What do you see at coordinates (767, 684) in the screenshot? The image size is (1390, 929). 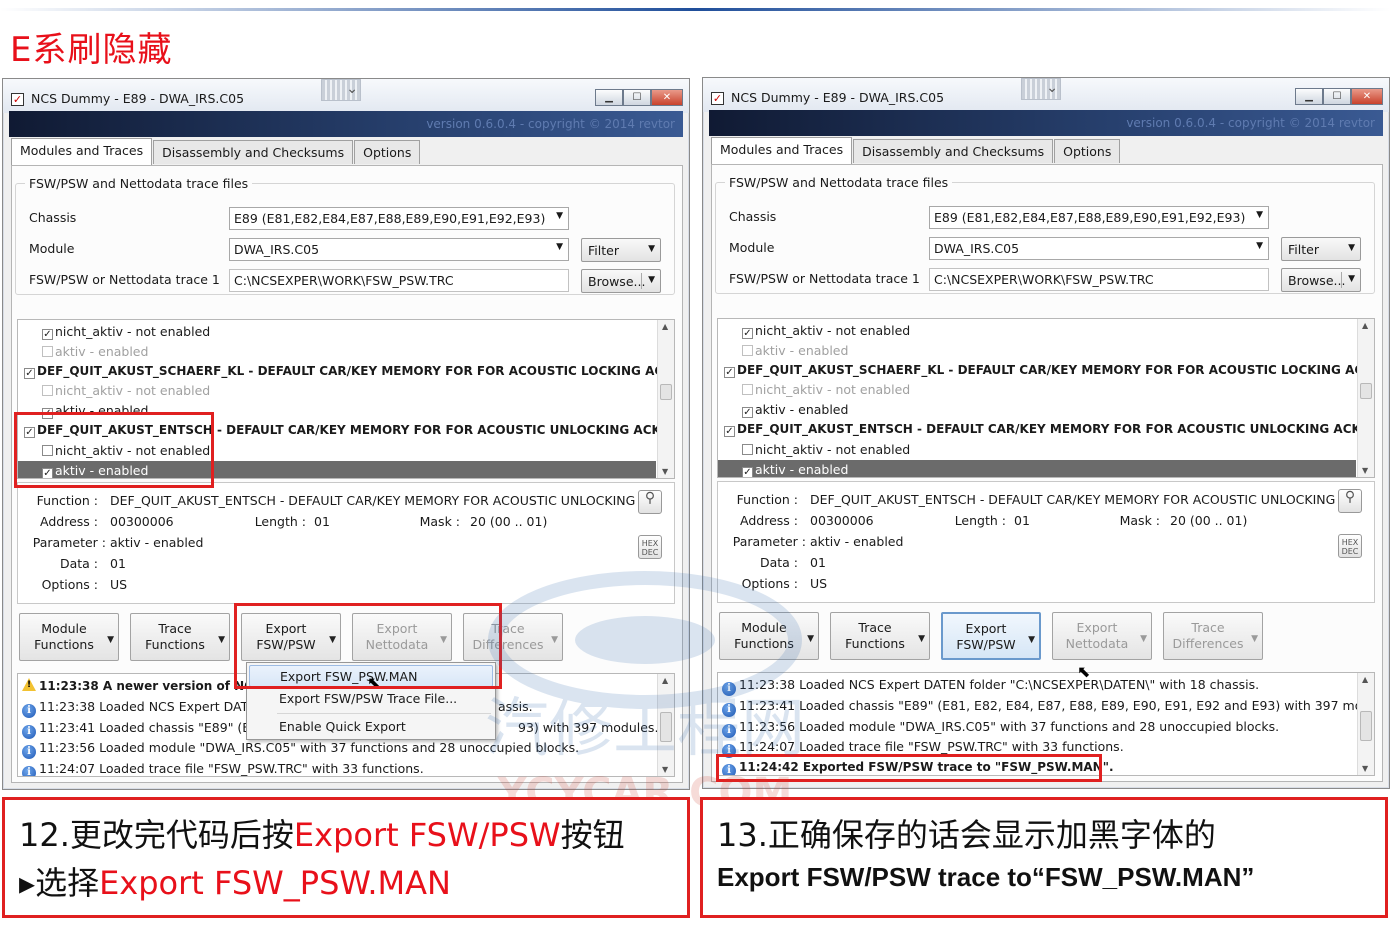 I see `log-time: 11:23:38` at bounding box center [767, 684].